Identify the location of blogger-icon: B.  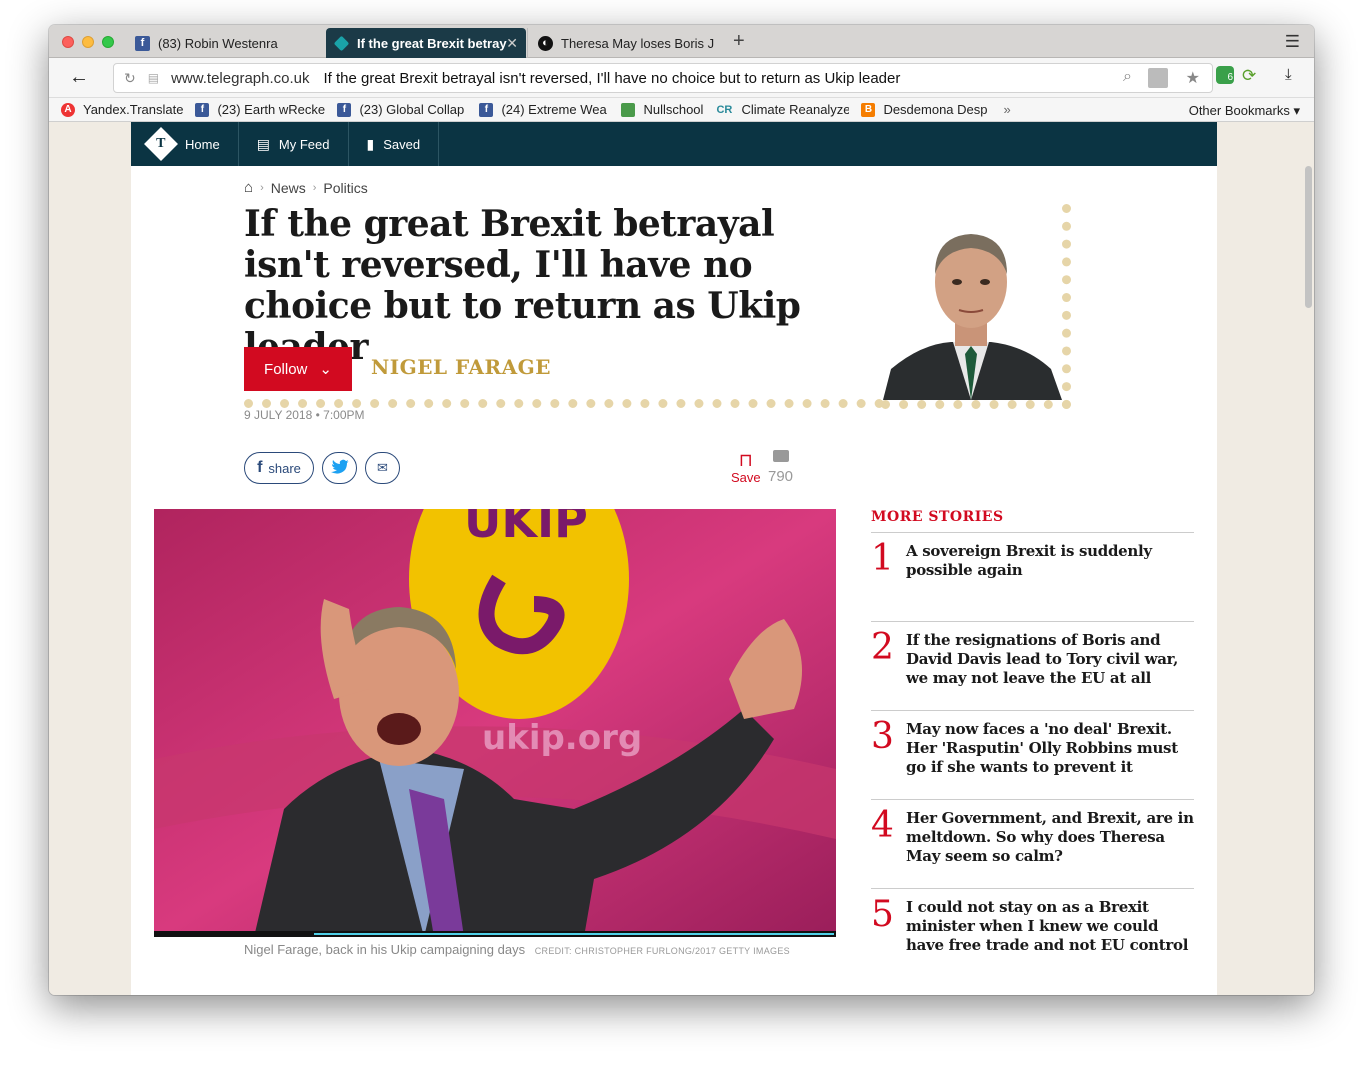
(868, 109).